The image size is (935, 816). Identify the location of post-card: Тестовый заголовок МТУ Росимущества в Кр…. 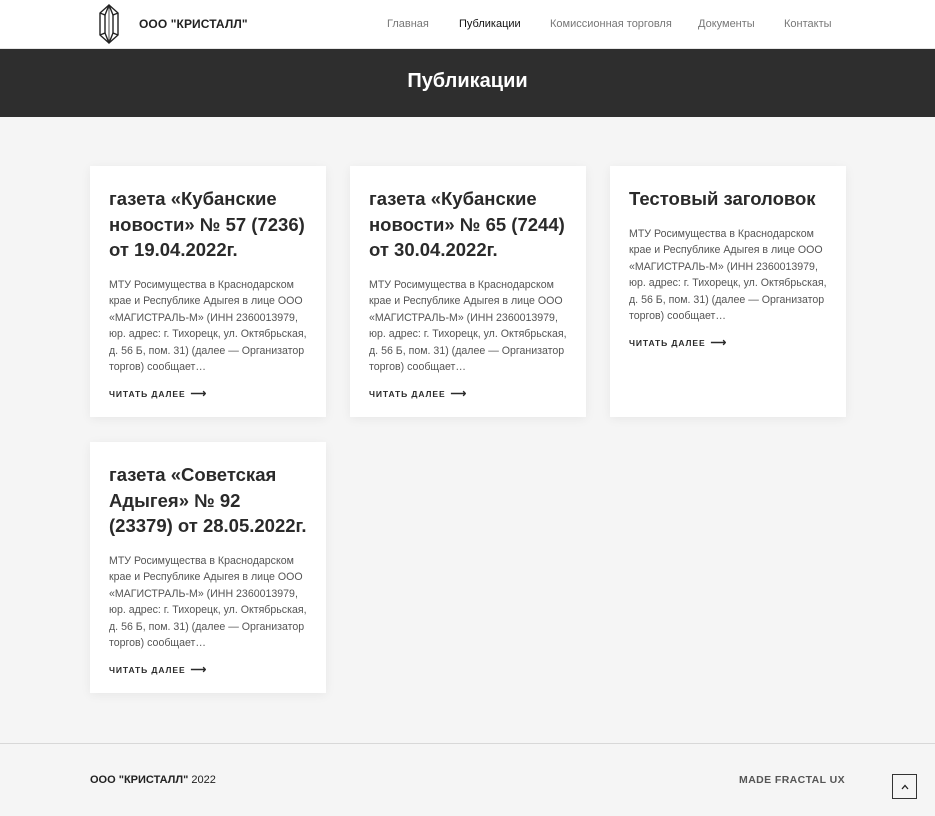
(728, 291).